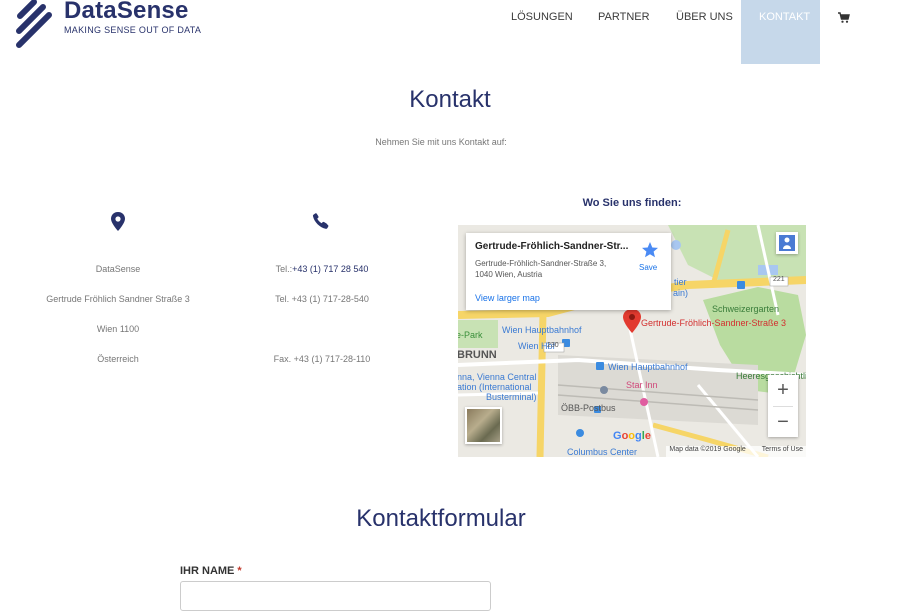  I want to click on map-footer: Map data ©2019 Google Terms of Use, so click(736, 451).